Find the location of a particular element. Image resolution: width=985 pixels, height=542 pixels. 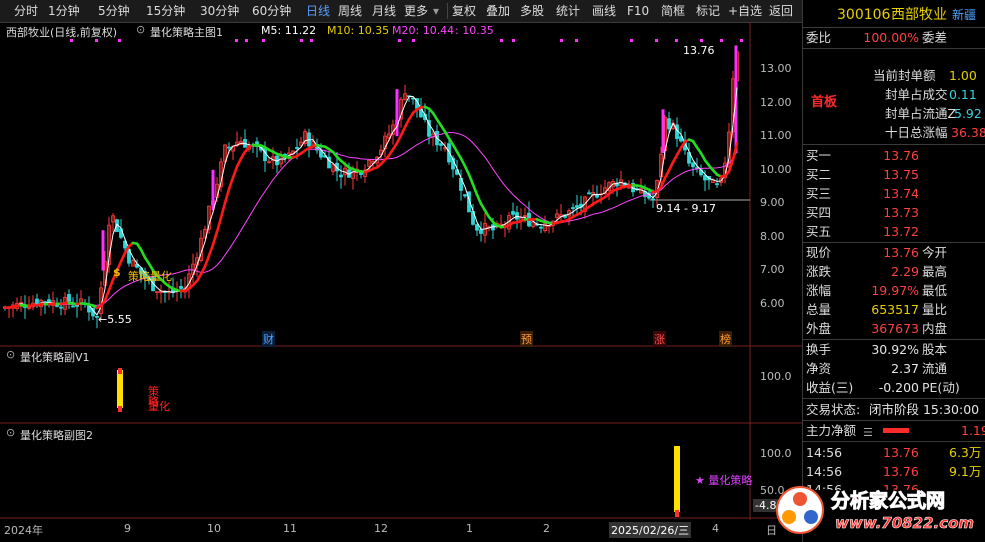

status-value: 闭市阶段 15:30:00 is located at coordinates (924, 409).